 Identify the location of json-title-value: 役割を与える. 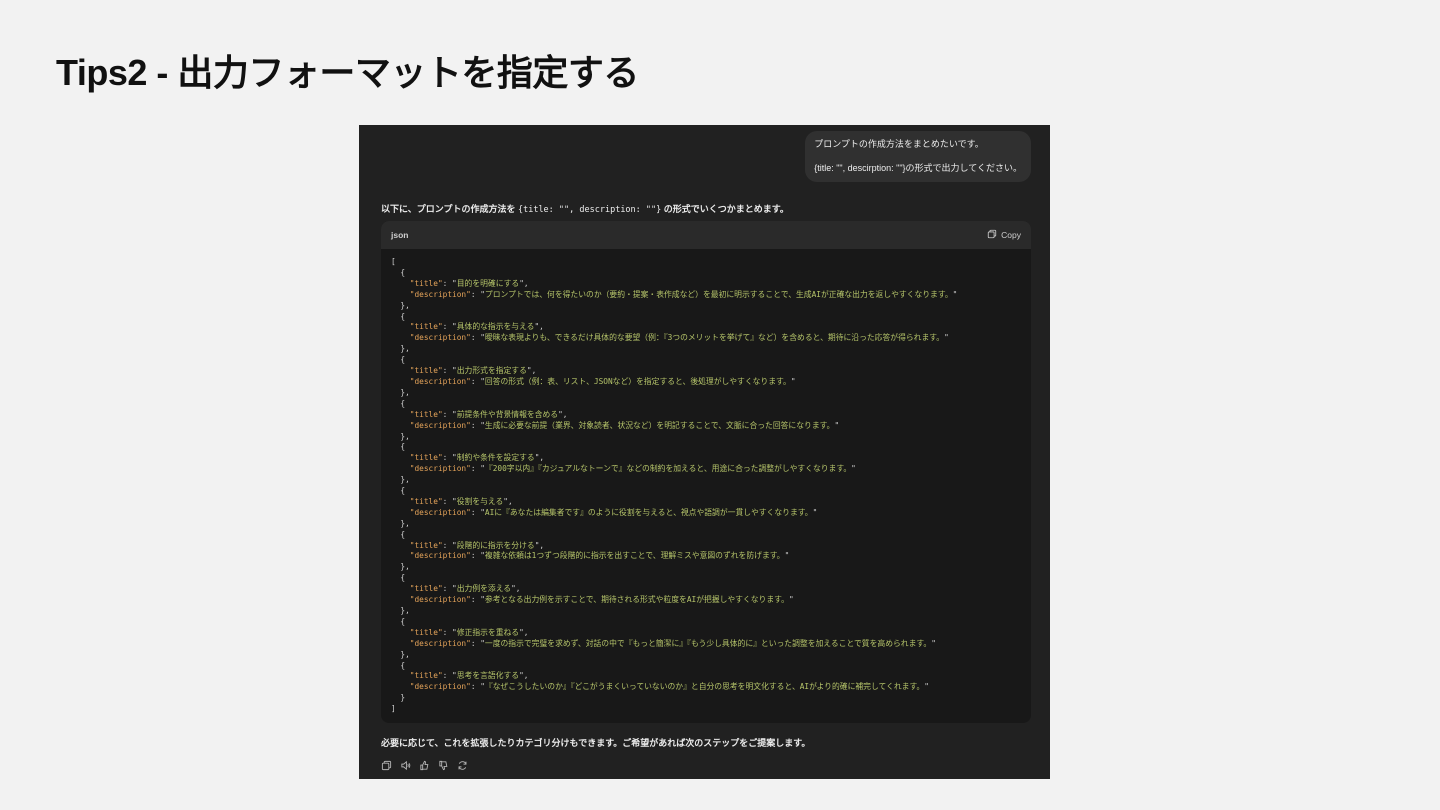
(480, 501).